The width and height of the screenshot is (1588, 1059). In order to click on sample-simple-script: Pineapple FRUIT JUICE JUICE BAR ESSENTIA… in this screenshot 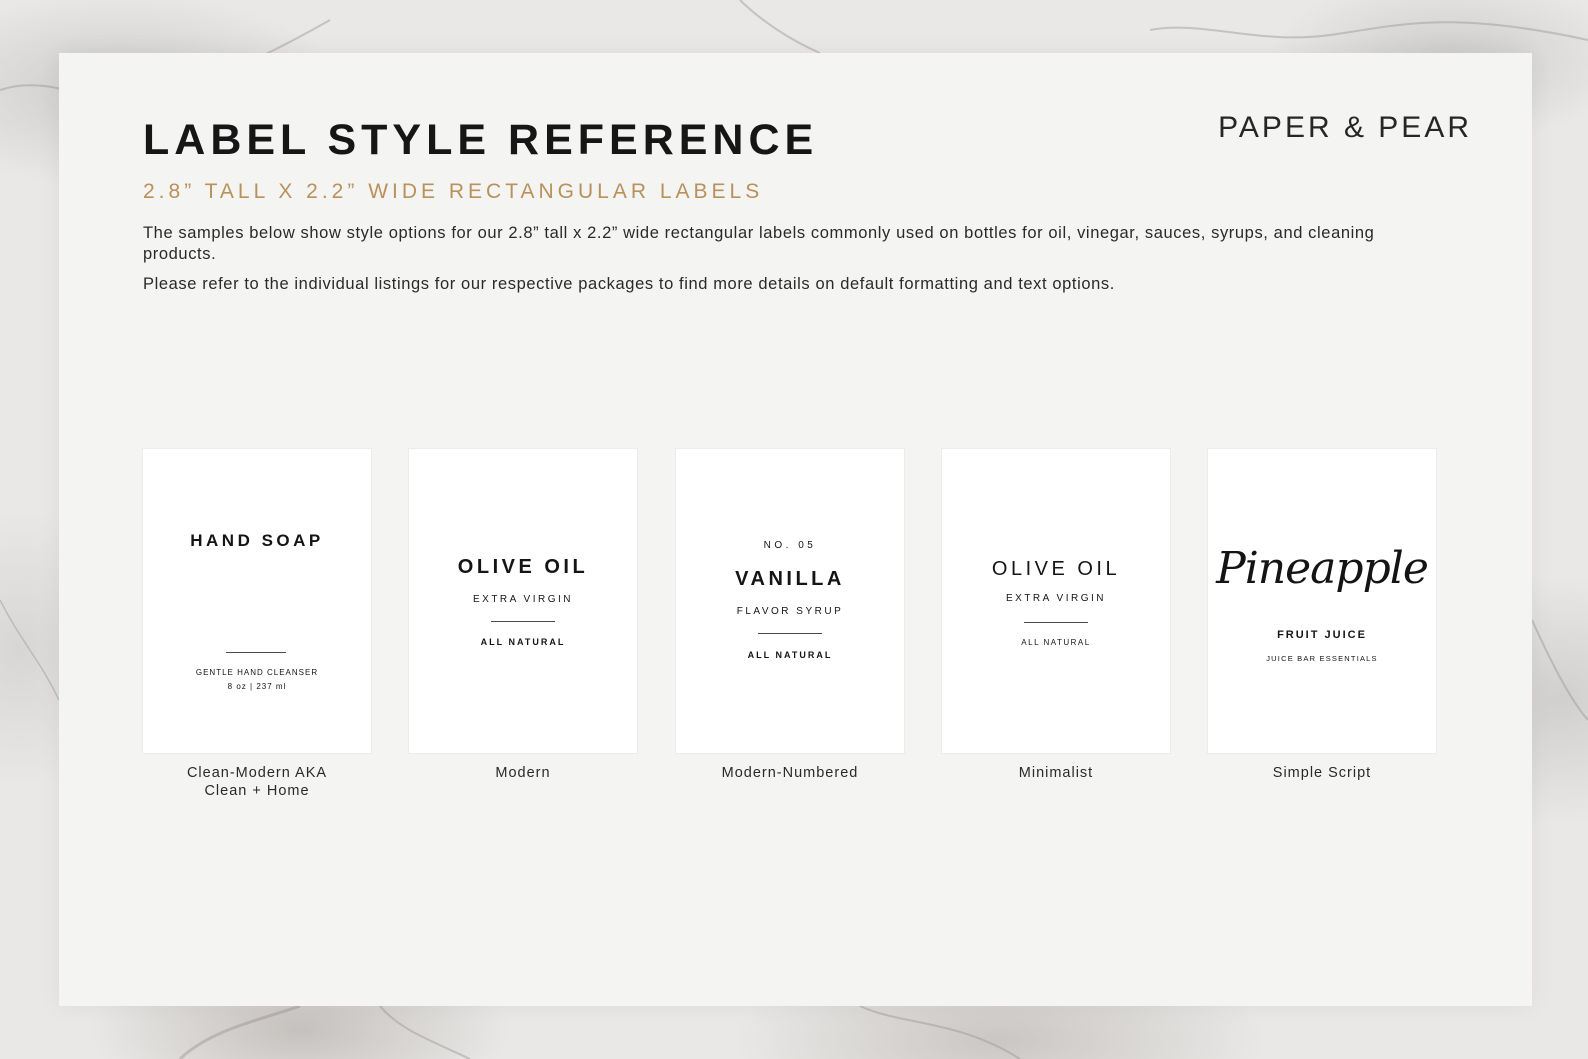, I will do `click(1322, 615)`.